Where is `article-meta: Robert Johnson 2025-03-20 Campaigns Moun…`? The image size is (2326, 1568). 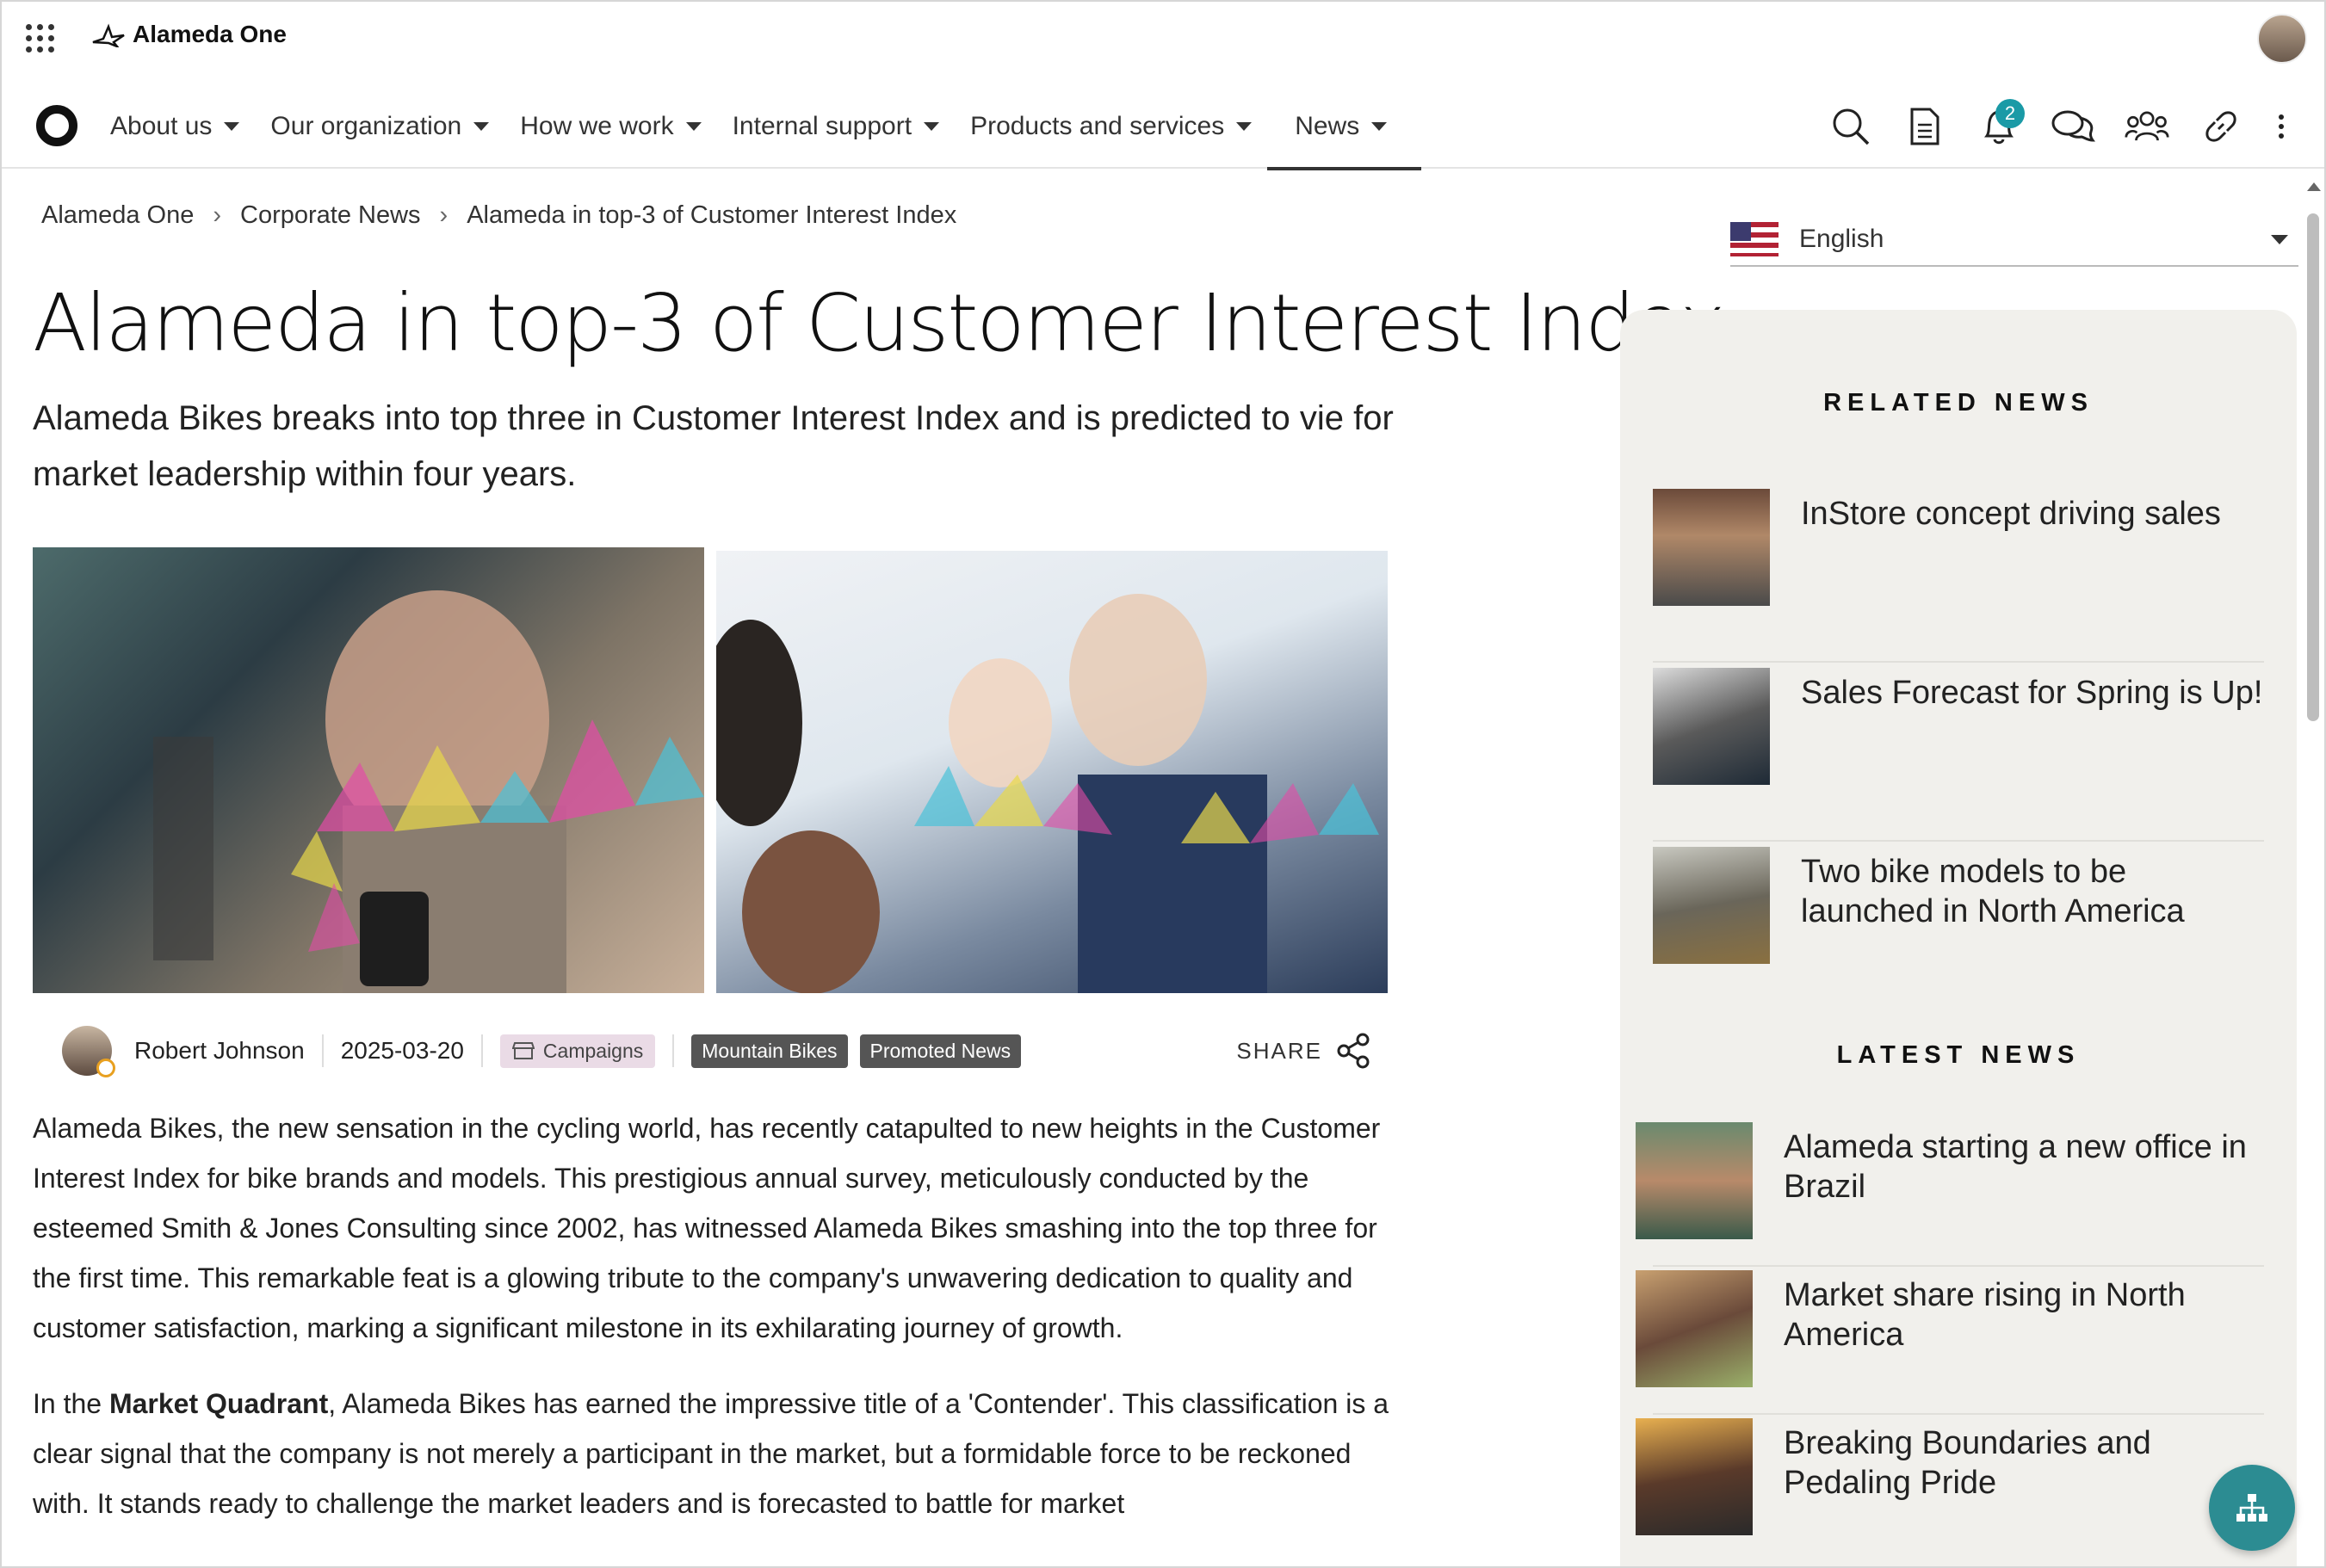 article-meta: Robert Johnson 2025-03-20 Campaigns Moun… is located at coordinates (716, 1050).